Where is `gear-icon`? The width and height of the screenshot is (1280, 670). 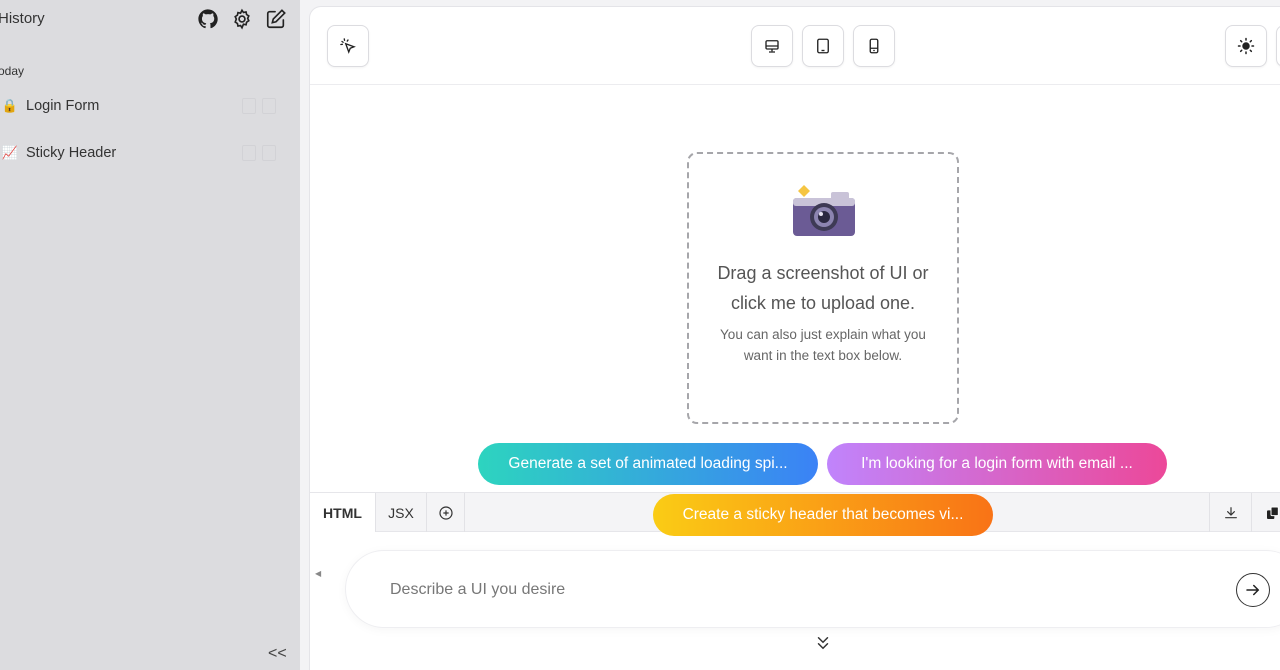
gear-icon is located at coordinates (242, 19).